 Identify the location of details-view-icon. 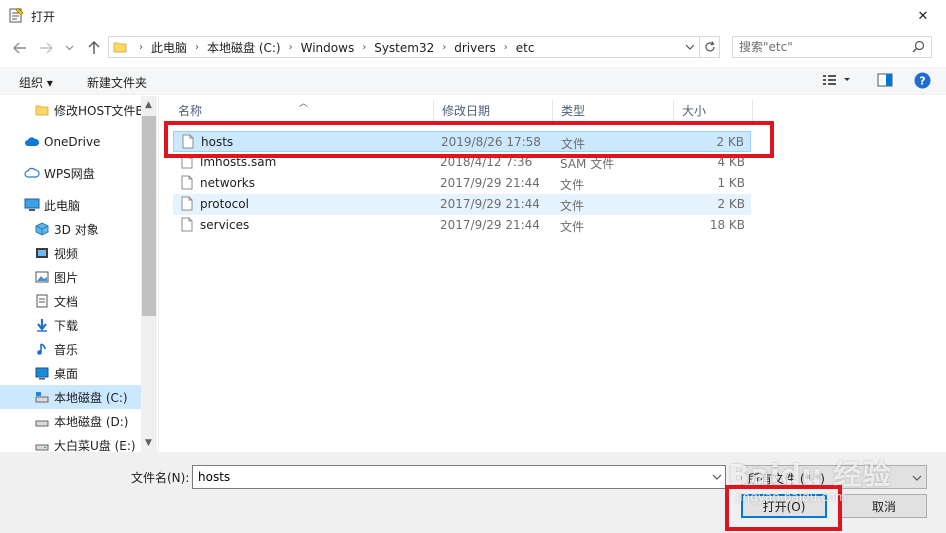
(836, 80).